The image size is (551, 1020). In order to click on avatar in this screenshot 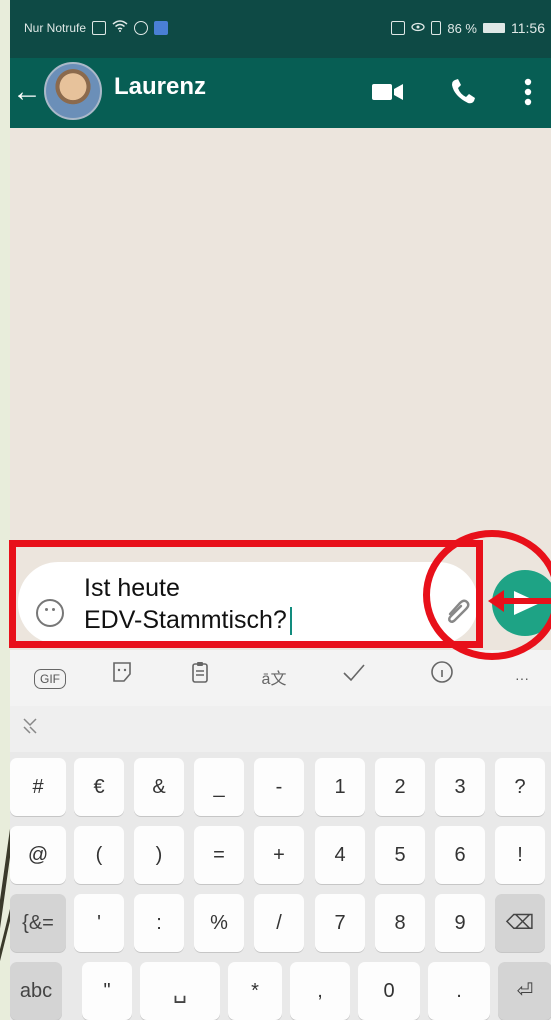, I will do `click(73, 91)`.